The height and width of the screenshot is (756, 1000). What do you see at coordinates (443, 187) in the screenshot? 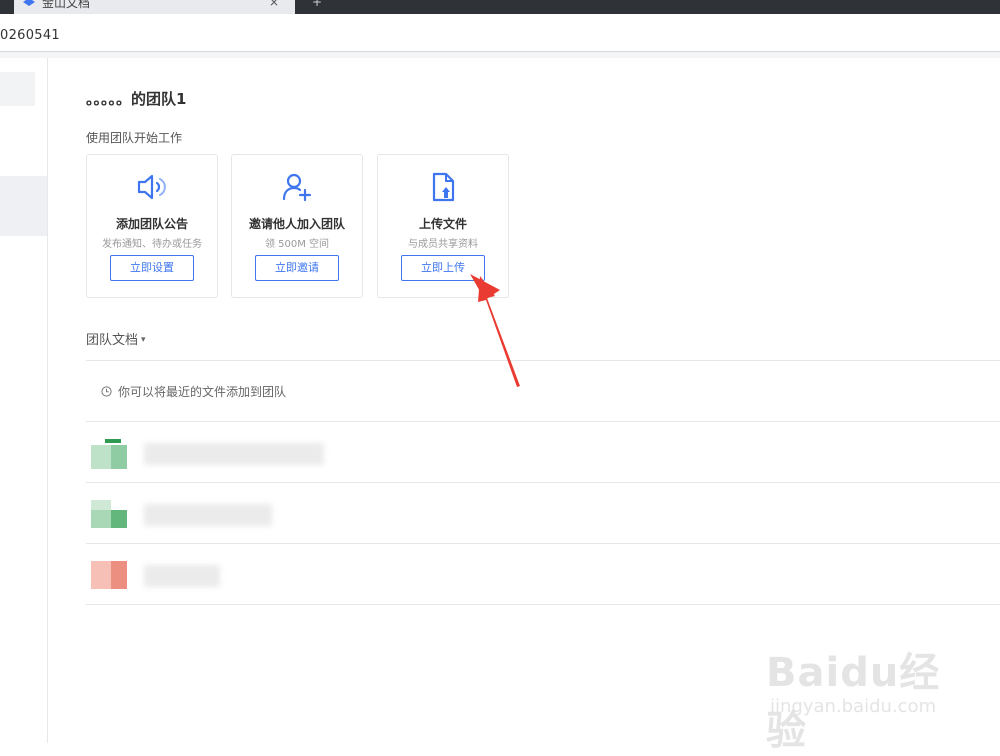
I see `upload-file-icon` at bounding box center [443, 187].